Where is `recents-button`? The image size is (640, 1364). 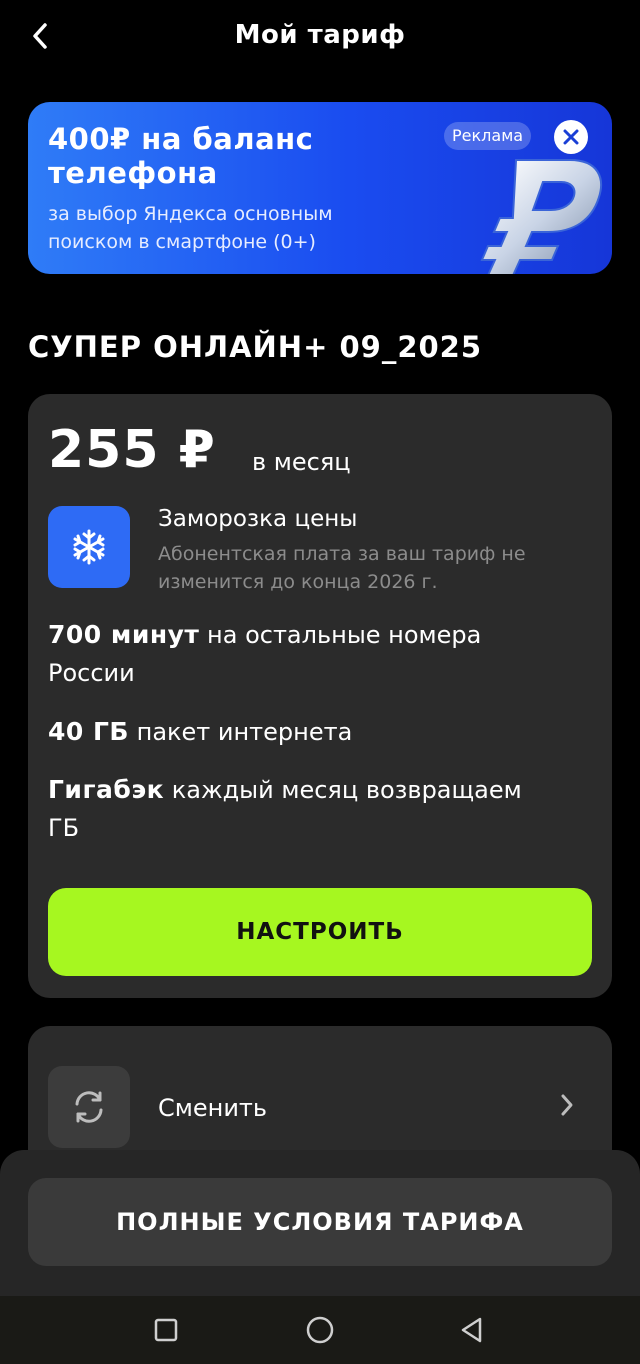 recents-button is located at coordinates (166, 1330).